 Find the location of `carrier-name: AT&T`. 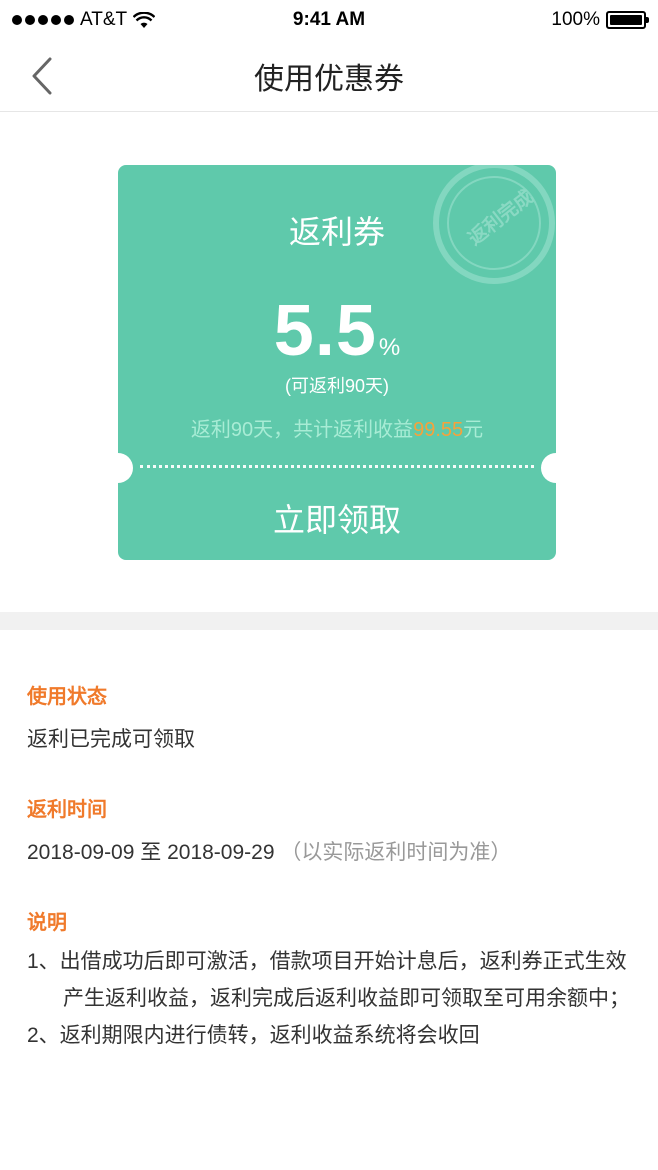

carrier-name: AT&T is located at coordinates (104, 19).